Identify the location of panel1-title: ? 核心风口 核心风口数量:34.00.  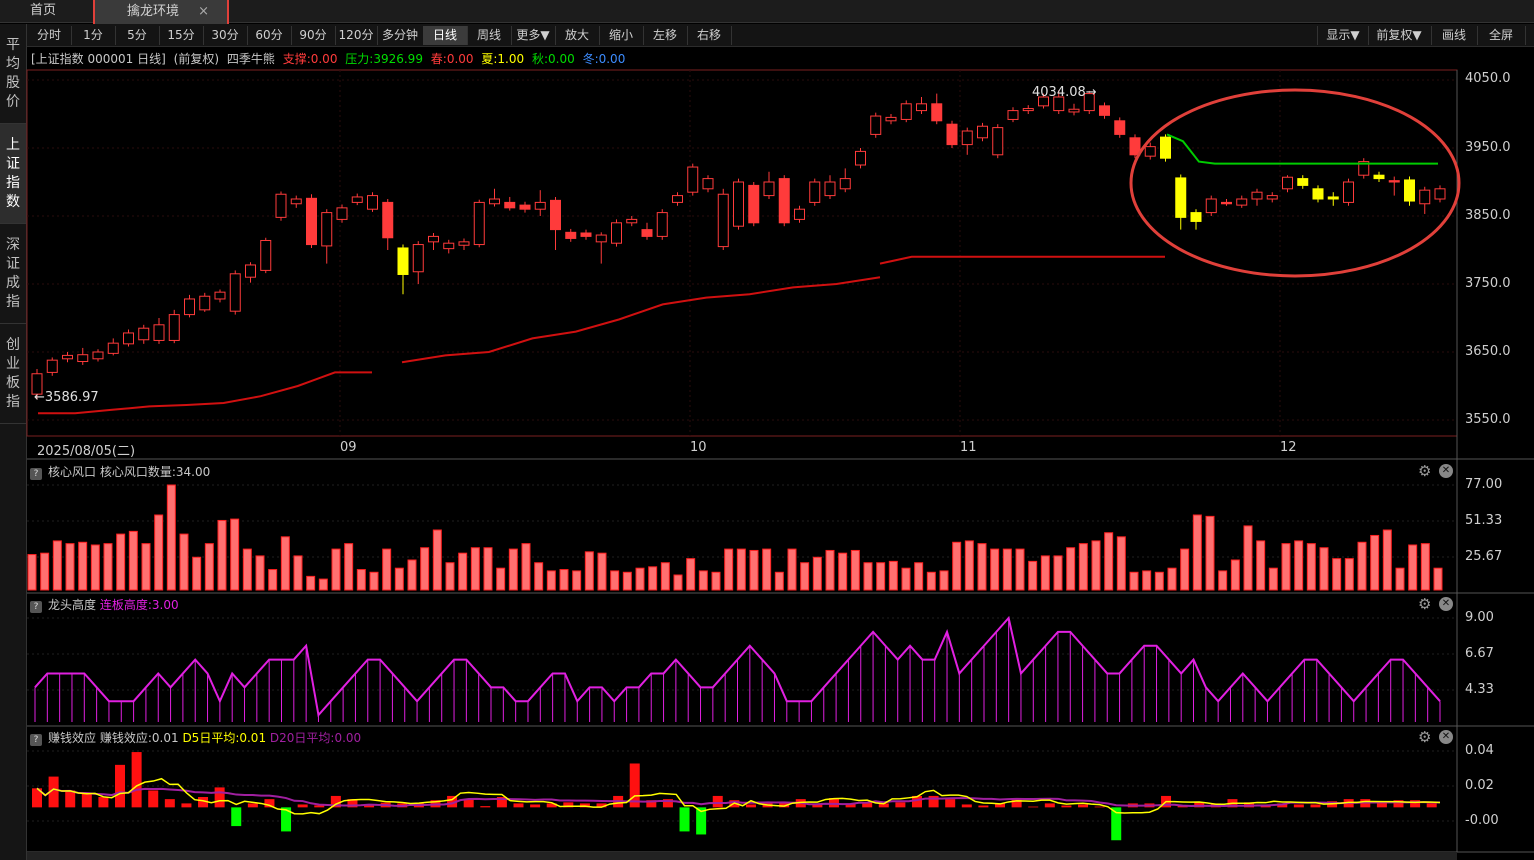
(120, 471).